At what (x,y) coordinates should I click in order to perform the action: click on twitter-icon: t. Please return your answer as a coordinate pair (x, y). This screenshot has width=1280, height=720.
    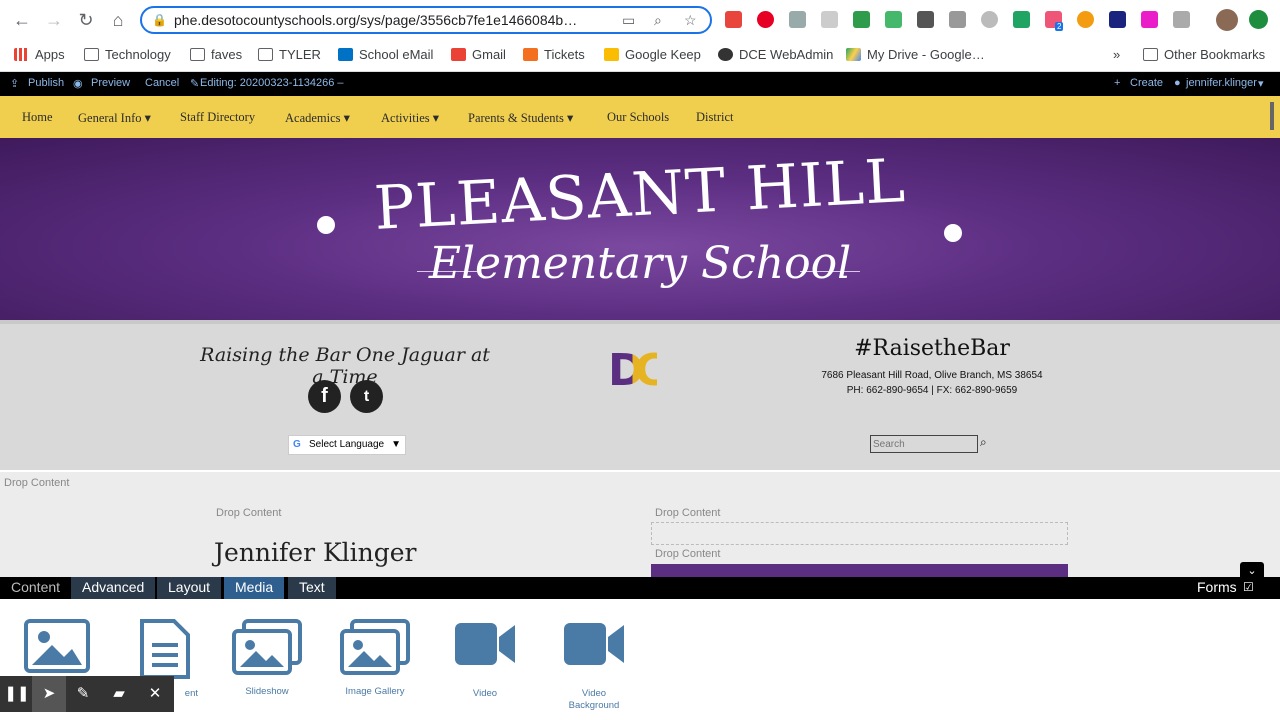
    Looking at the image, I should click on (366, 396).